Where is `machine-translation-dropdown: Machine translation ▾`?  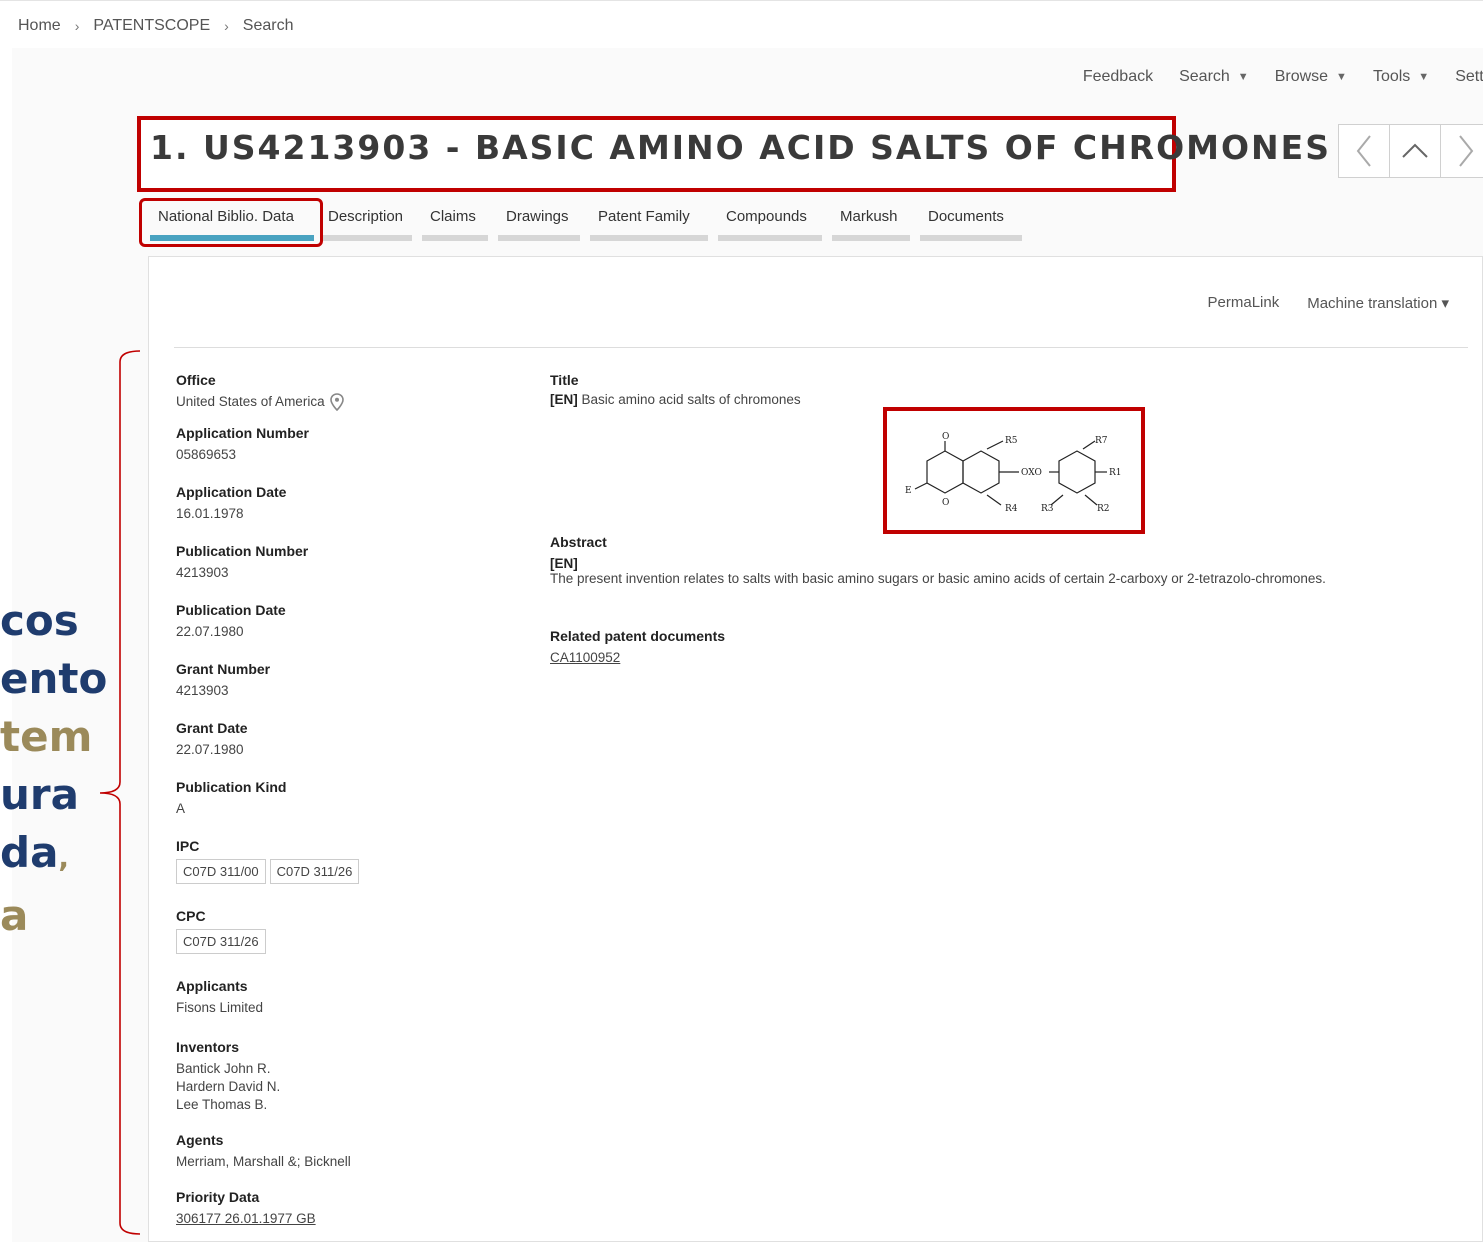 machine-translation-dropdown: Machine translation ▾ is located at coordinates (1378, 303).